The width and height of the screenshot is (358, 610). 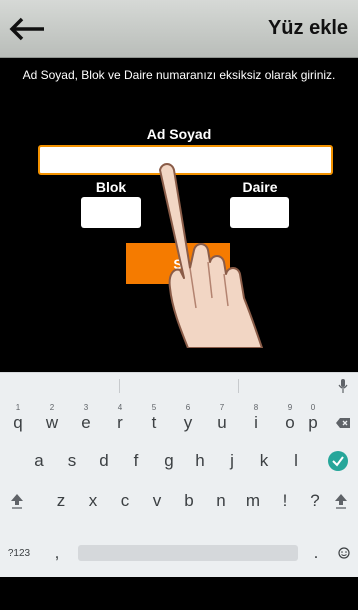 I want to click on key-k: k, so click(x=264, y=461).